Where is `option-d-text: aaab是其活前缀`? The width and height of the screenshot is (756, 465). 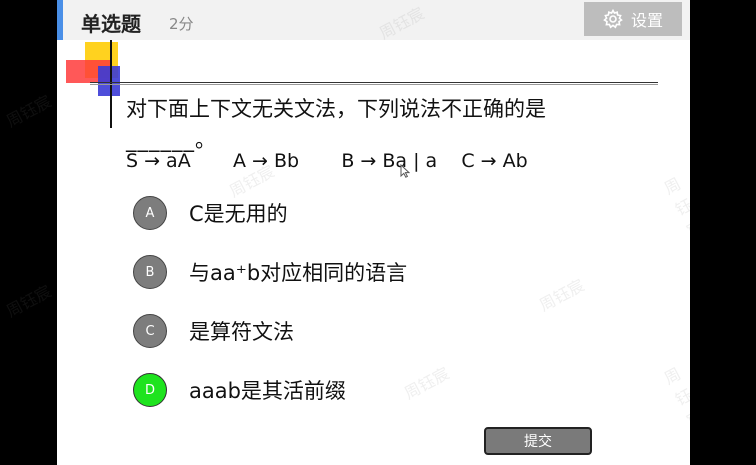 option-d-text: aaab是其活前缀 is located at coordinates (267, 391).